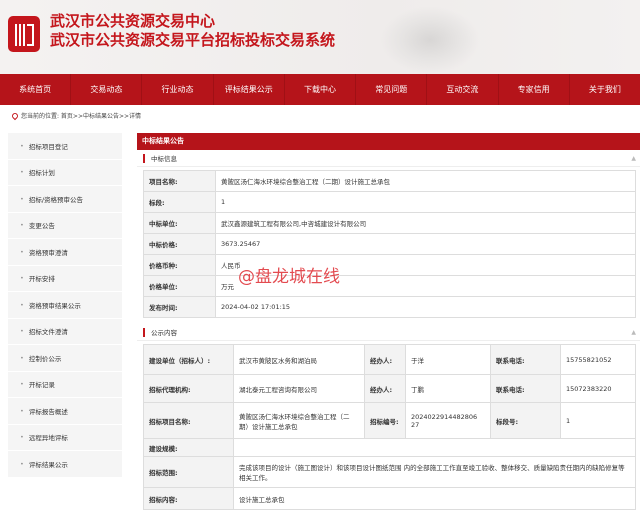 The image size is (640, 510). Describe the element at coordinates (463, 89) in the screenshot. I see `nav-item: 互动交流` at that location.